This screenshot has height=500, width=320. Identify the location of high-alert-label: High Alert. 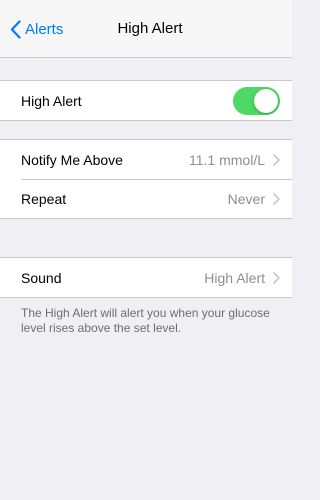
(51, 100).